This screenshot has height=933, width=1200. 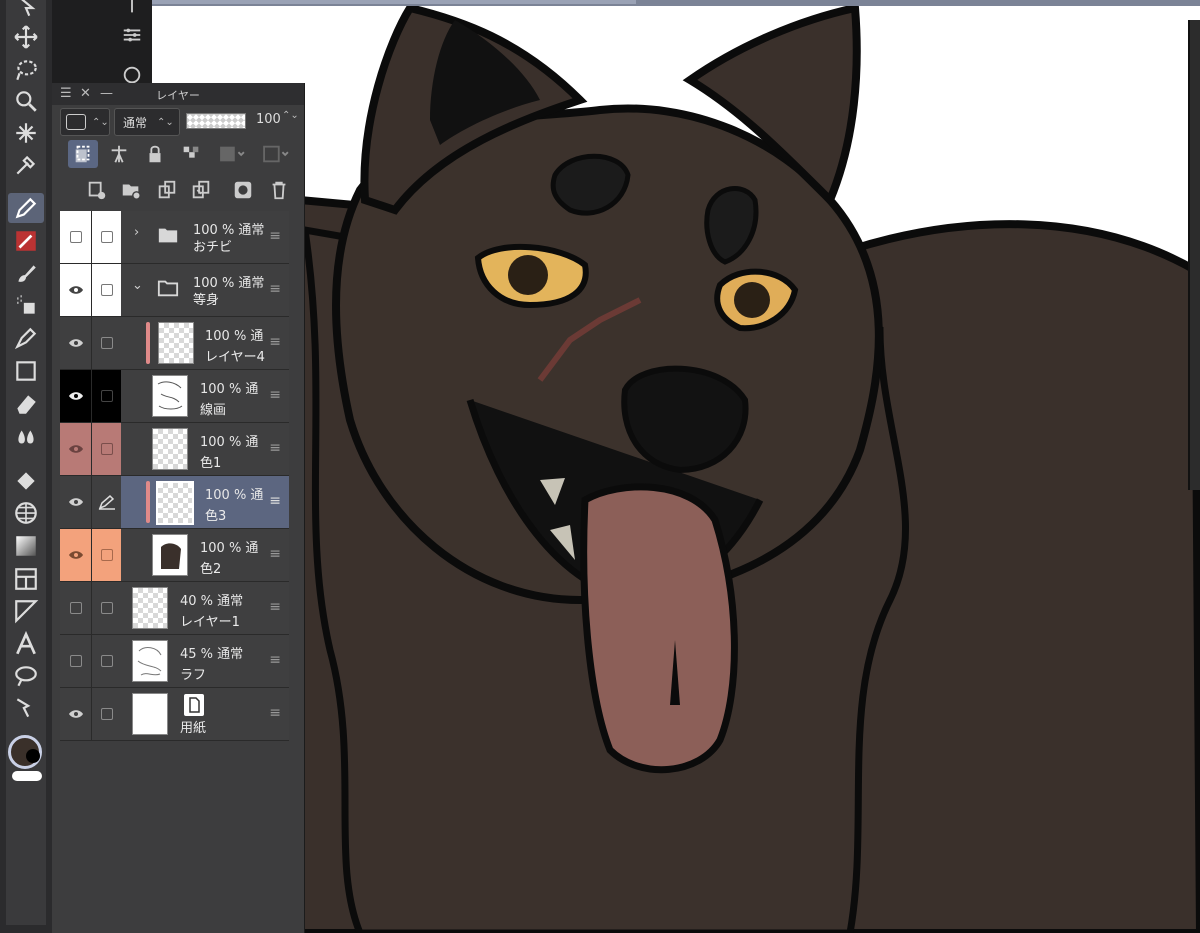 What do you see at coordinates (174, 555) in the screenshot?
I see `layer-row: 100 % 通 色2 ≡` at bounding box center [174, 555].